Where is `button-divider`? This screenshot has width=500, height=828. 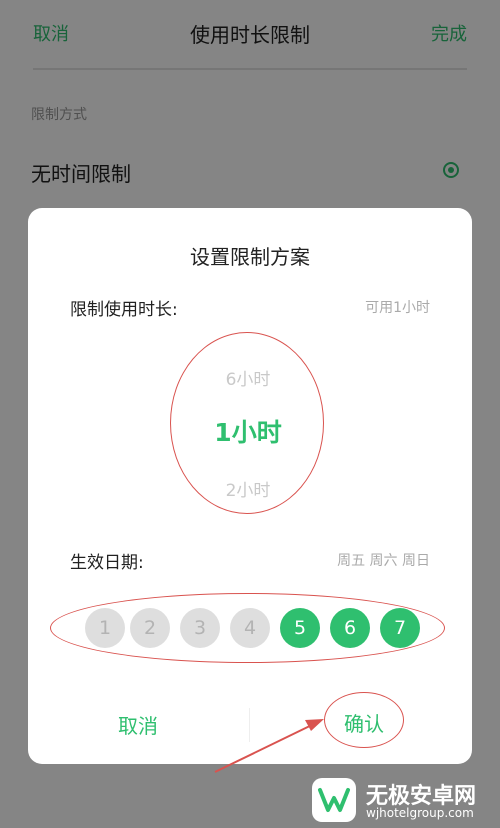 button-divider is located at coordinates (249, 725).